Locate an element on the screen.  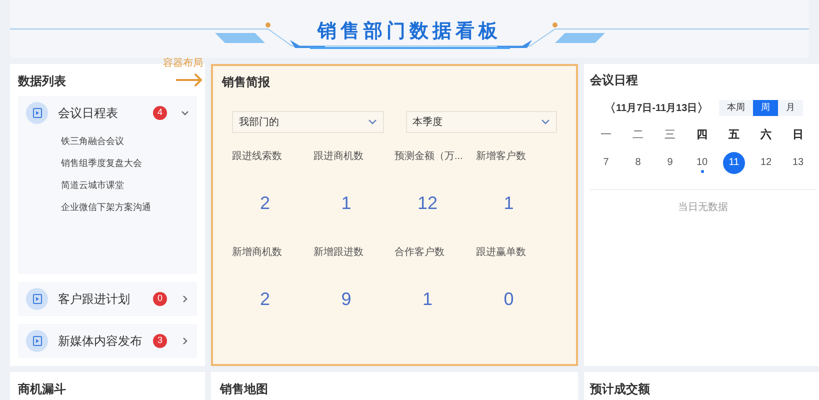
list-item: 销售组季度复盘大会 is located at coordinates (107, 163).